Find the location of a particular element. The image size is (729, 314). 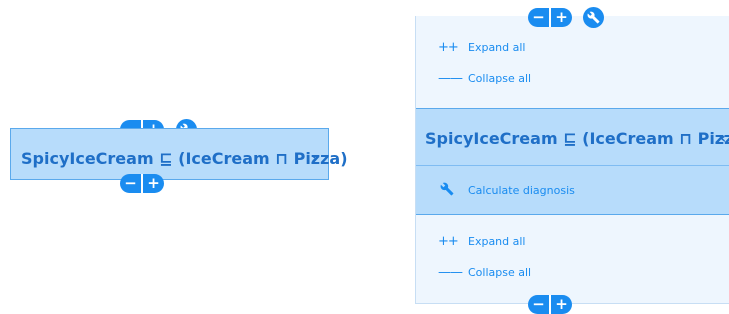

collapse-parent-button: − is located at coordinates (538, 17).